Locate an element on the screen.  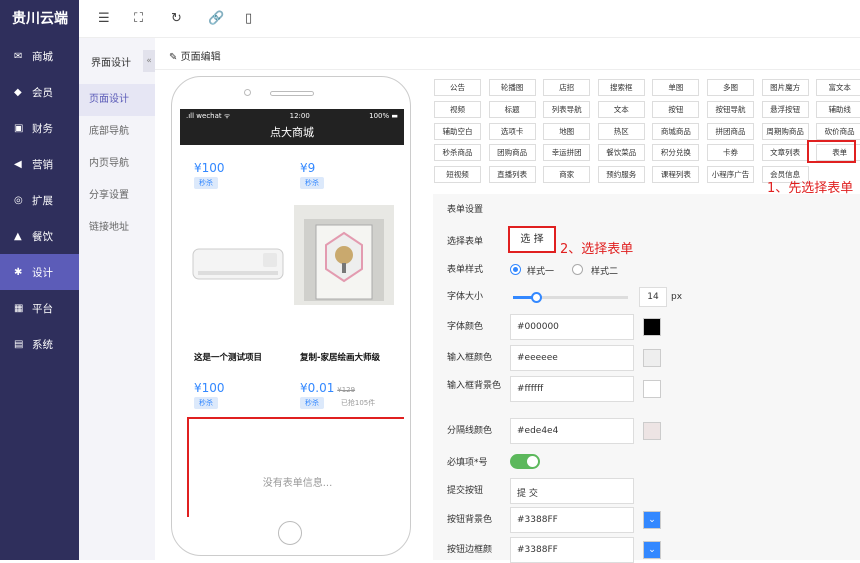
sidebar-item-label: 餐饮 is located at coordinates (42, 236).